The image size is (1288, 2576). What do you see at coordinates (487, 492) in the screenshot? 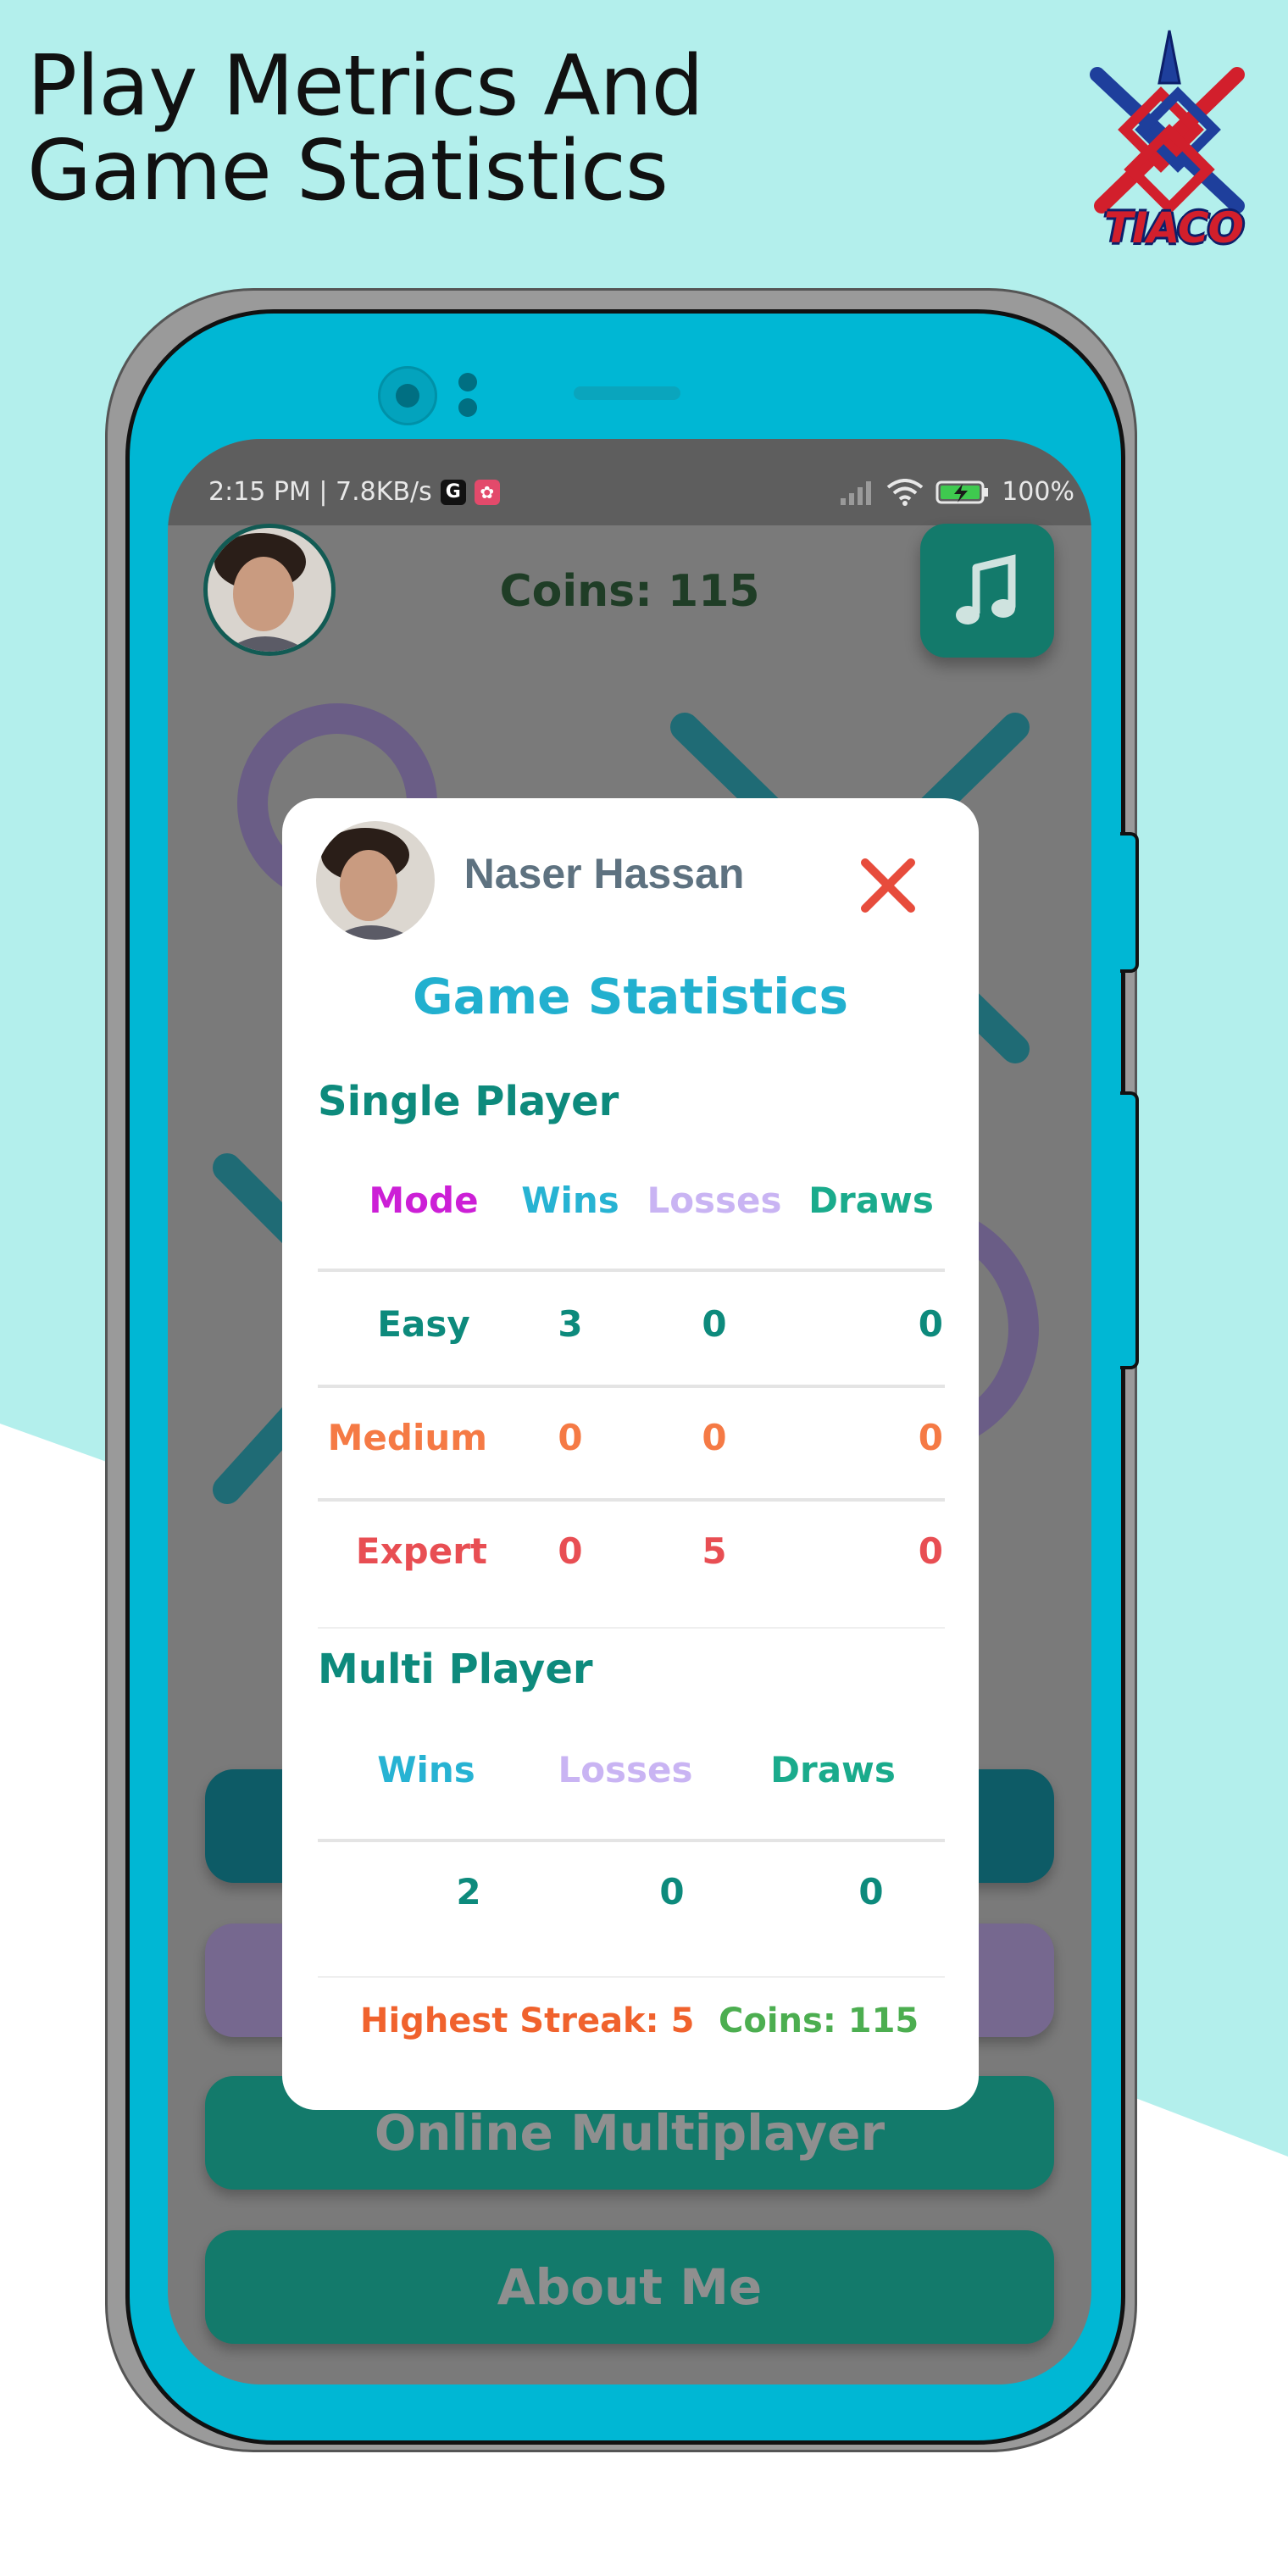
I see `notification-icon: ✿` at bounding box center [487, 492].